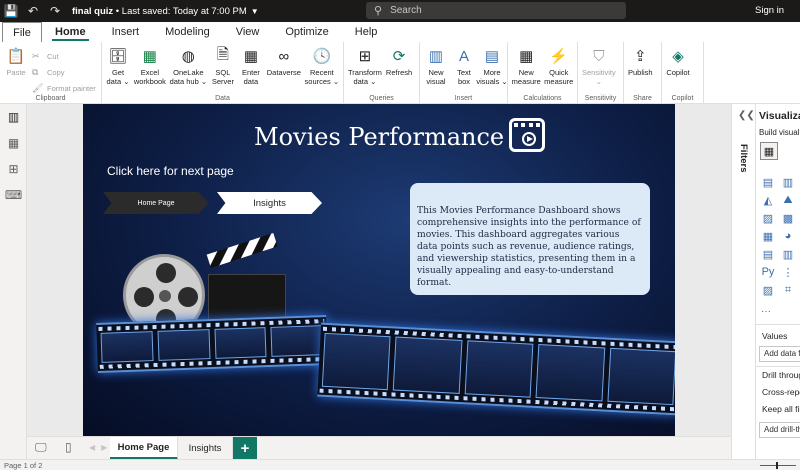  I want to click on tab-help: Help, so click(366, 32).